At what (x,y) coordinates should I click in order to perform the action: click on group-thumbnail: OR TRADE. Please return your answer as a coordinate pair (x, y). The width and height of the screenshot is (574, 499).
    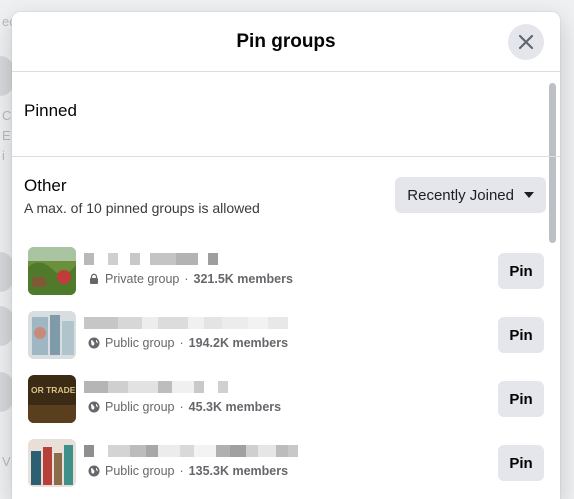
    Looking at the image, I should click on (52, 399).